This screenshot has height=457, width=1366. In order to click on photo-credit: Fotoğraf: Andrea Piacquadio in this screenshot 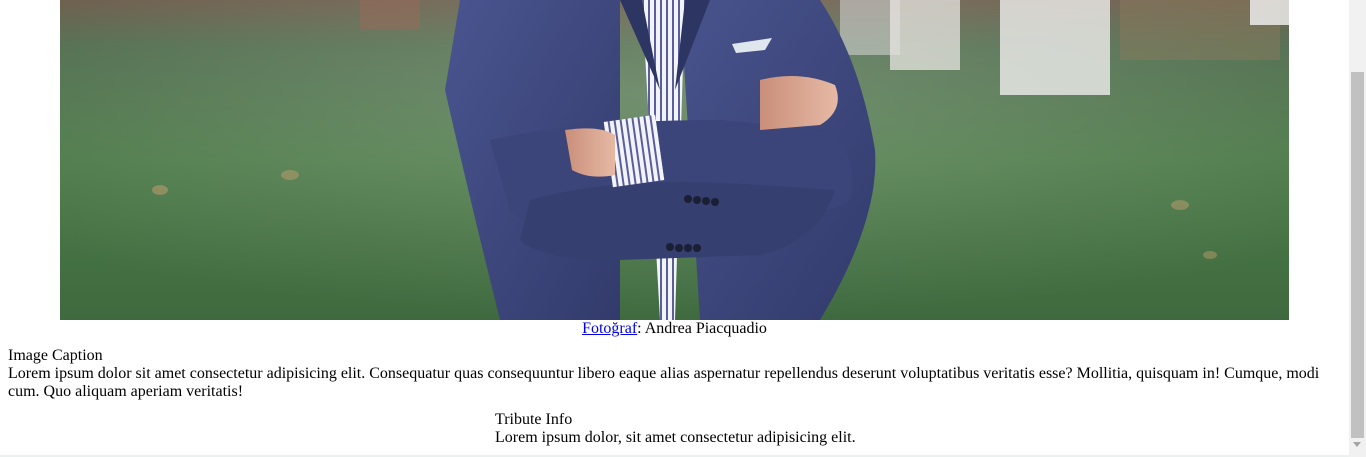, I will do `click(674, 329)`.